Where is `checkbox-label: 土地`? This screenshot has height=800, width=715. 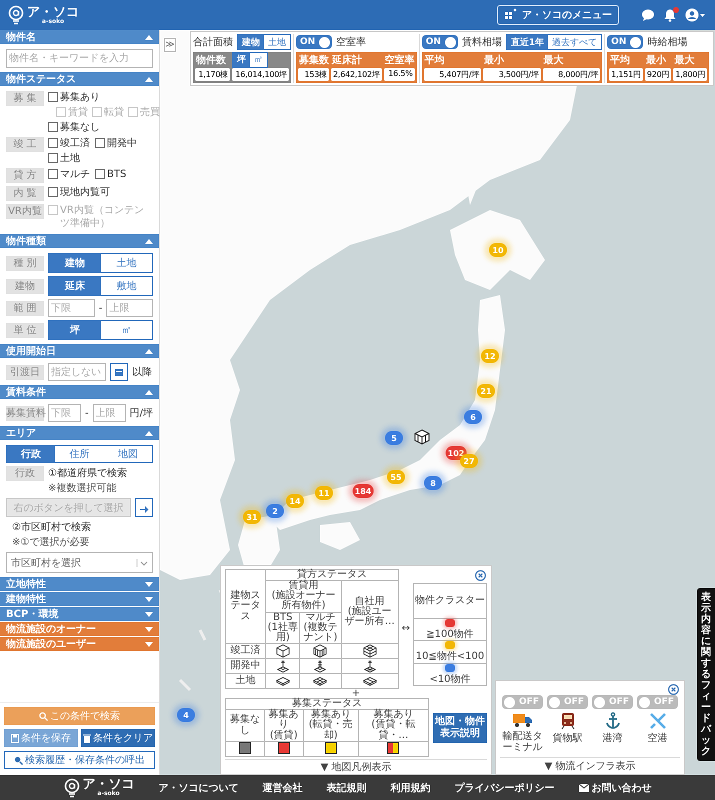 checkbox-label: 土地 is located at coordinates (70, 158).